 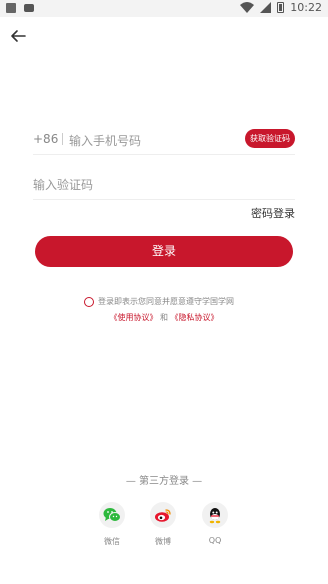 What do you see at coordinates (163, 515) in the screenshot?
I see `weibo-icon` at bounding box center [163, 515].